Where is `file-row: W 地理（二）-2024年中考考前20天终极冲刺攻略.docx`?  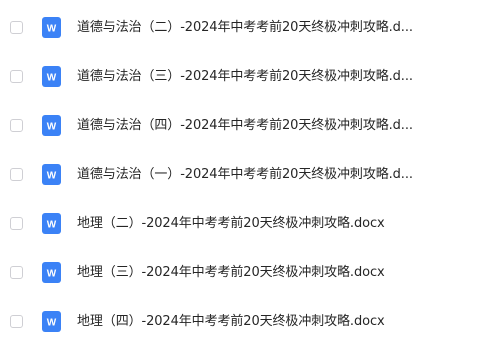
file-row: W 地理（二）-2024年中考考前20天终极冲刺攻略.docx is located at coordinates (243, 223).